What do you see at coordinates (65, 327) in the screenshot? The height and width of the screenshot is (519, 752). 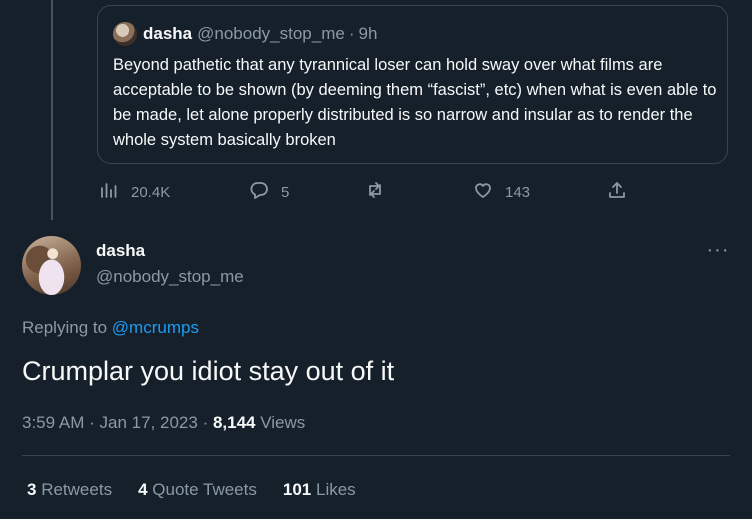 I see `replying-prefix: Replying to` at bounding box center [65, 327].